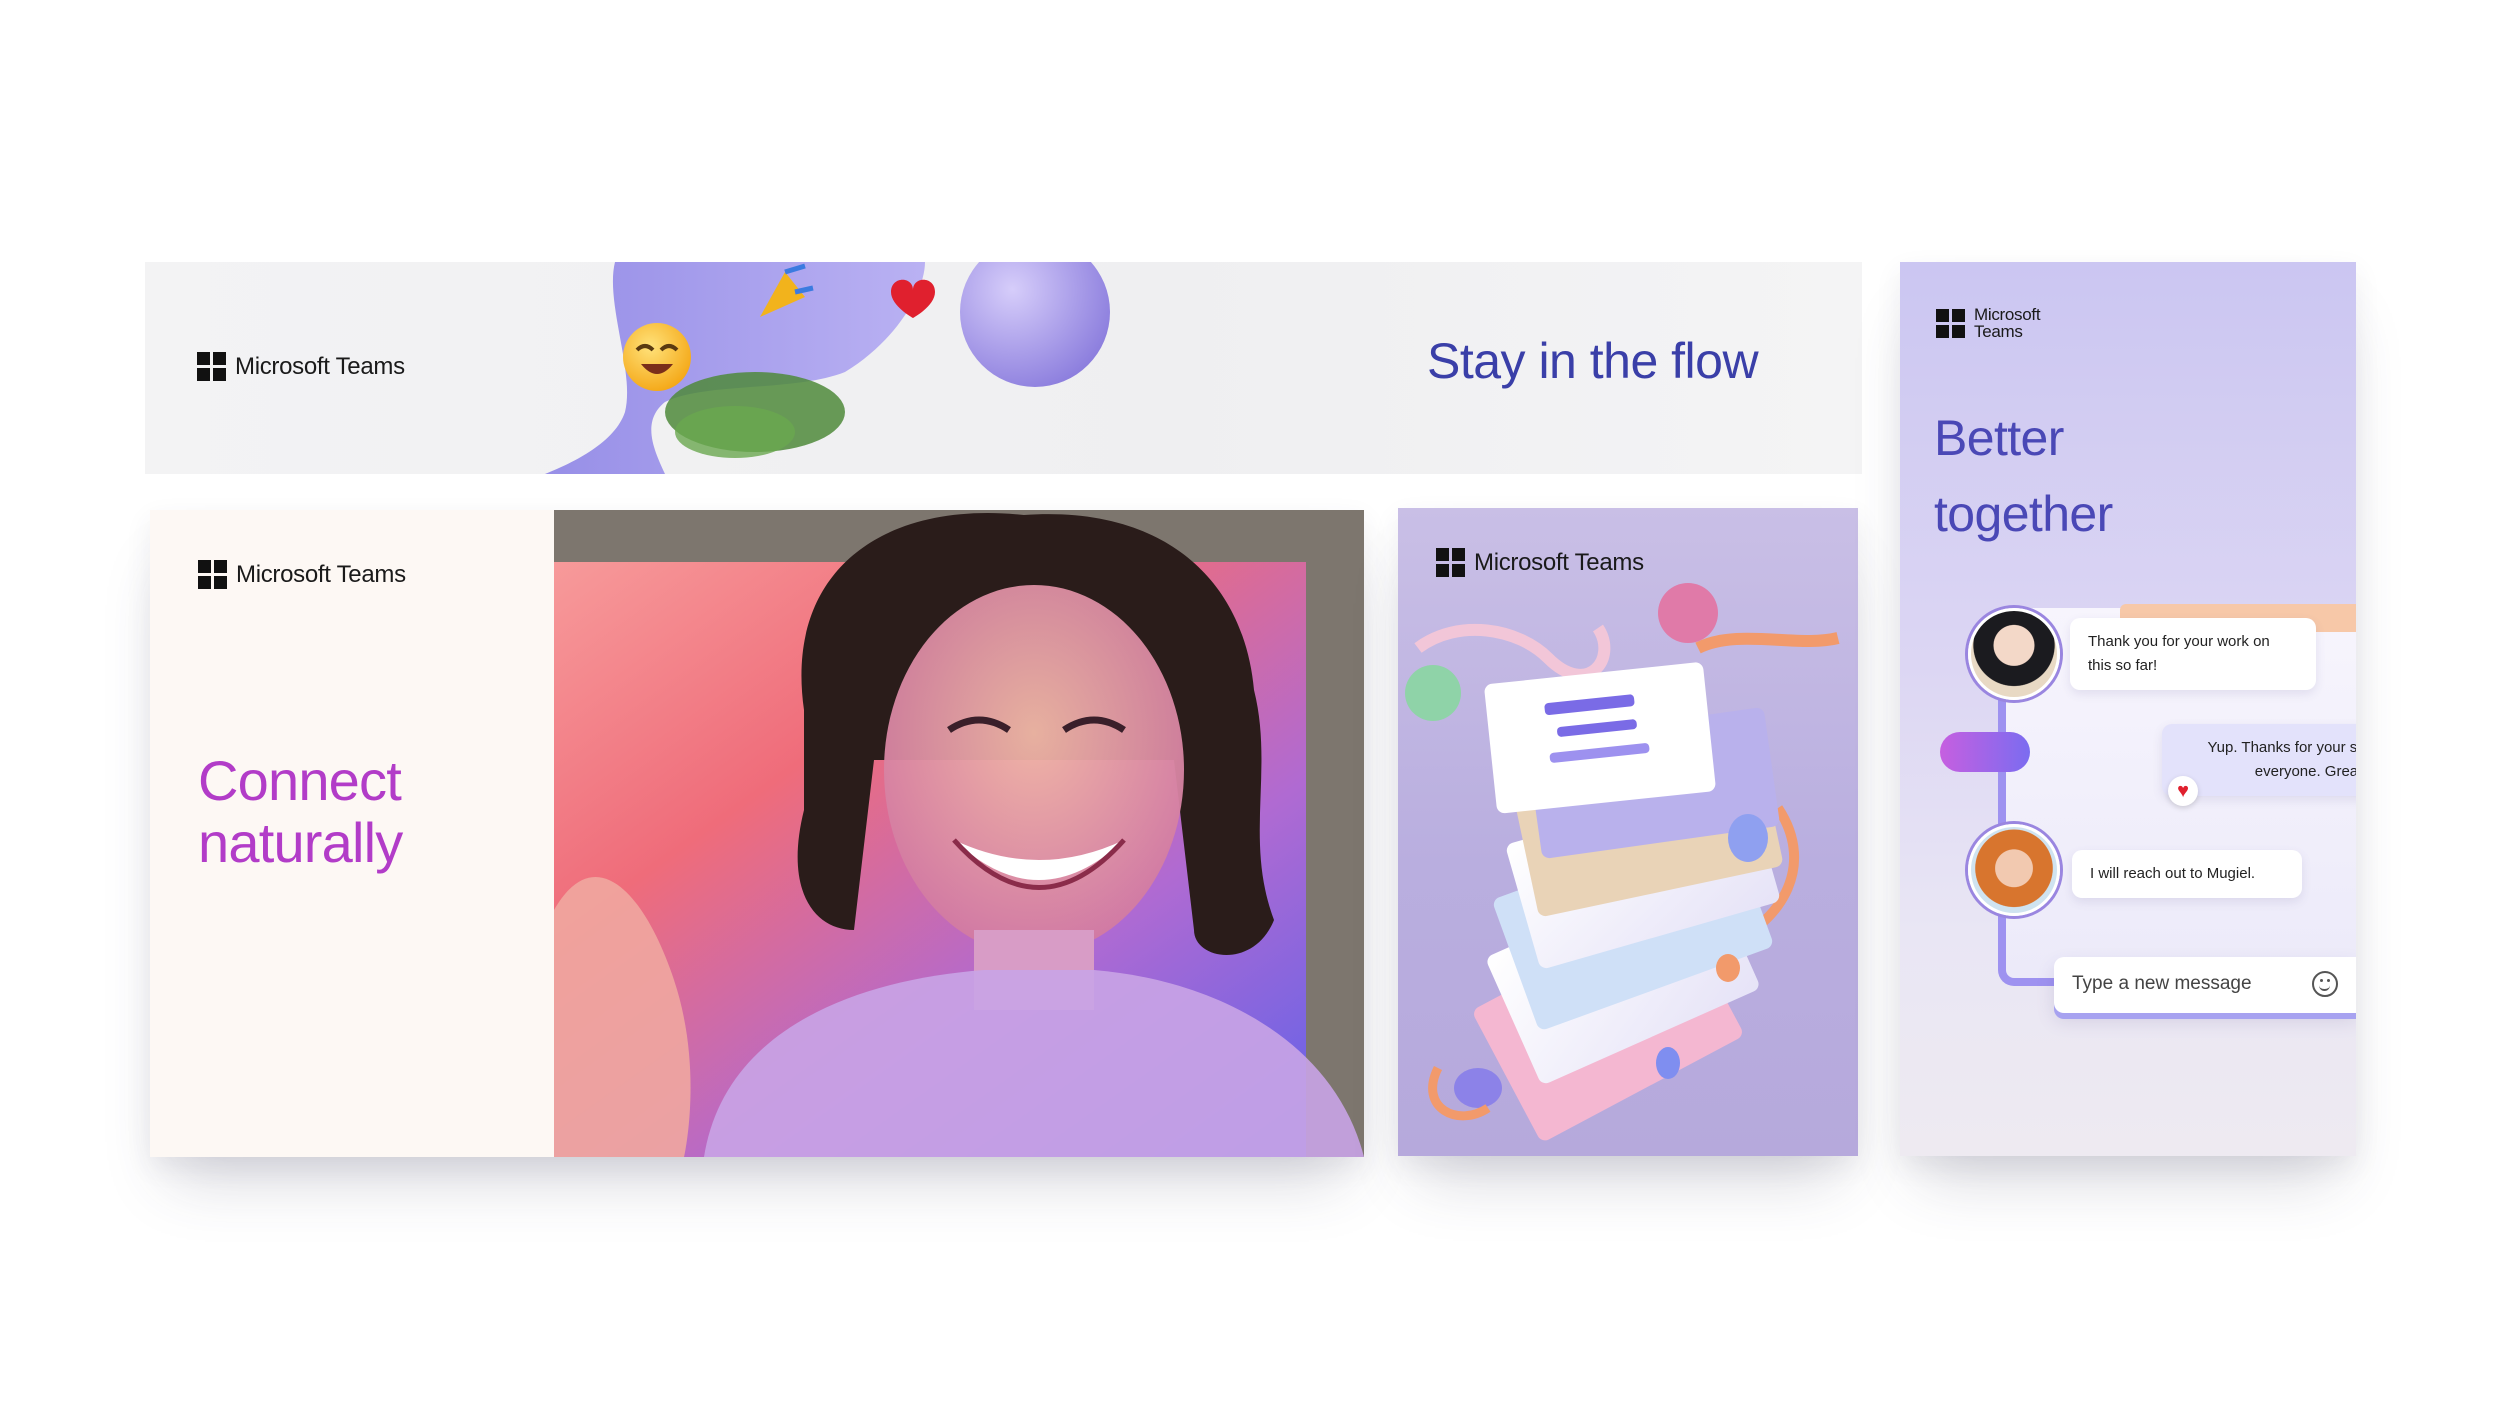 This screenshot has width=2500, height=1408. I want to click on teams-collage-card: Microsoft Teams, so click(1628, 832).